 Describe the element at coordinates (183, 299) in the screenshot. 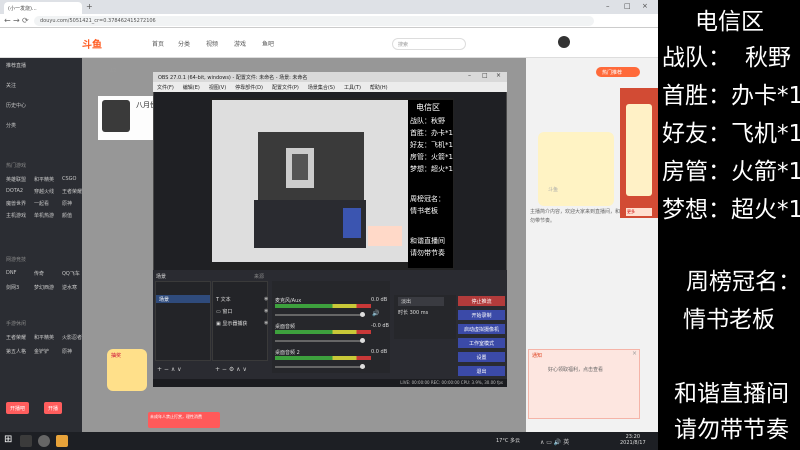

I see `scene-item: 场景` at that location.